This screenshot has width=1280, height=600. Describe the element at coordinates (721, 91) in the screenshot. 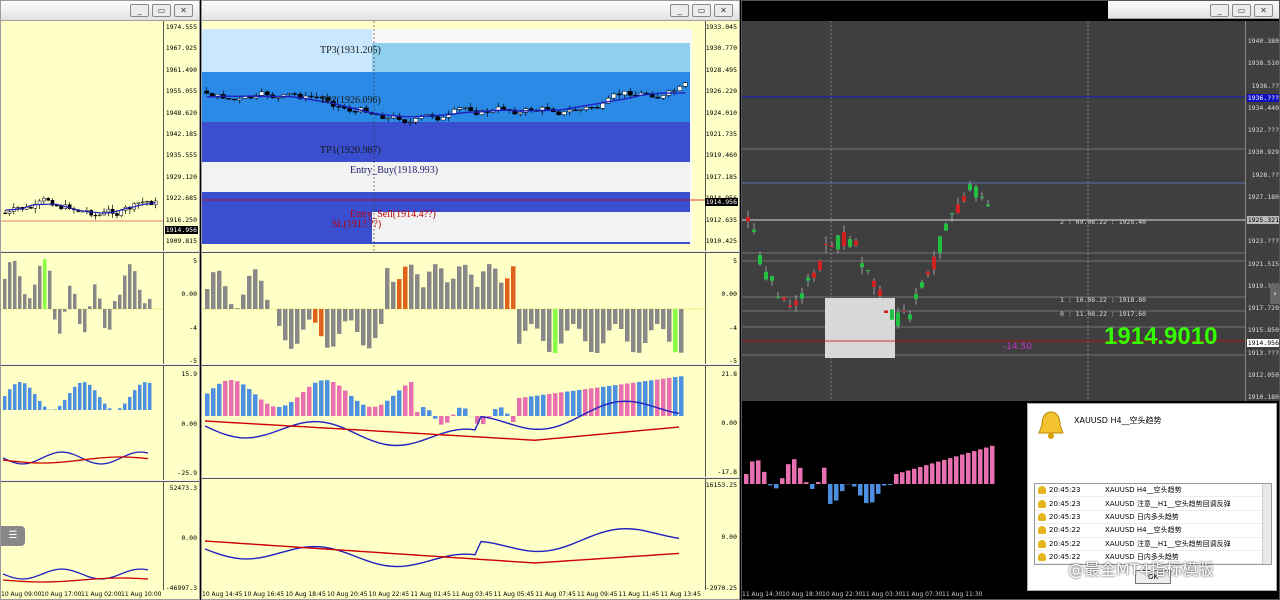

I see `axis-tick-label: 1926.220` at that location.